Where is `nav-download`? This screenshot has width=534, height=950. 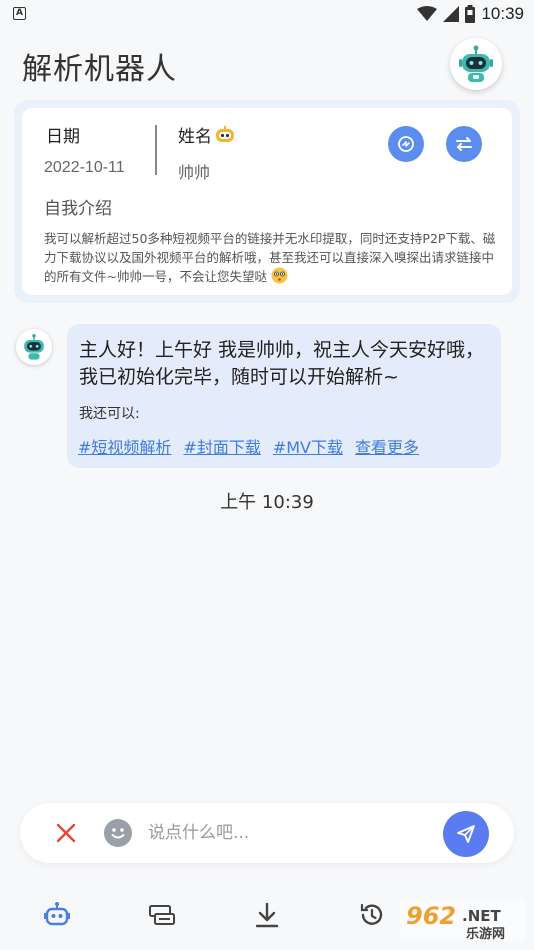
nav-download is located at coordinates (267, 915).